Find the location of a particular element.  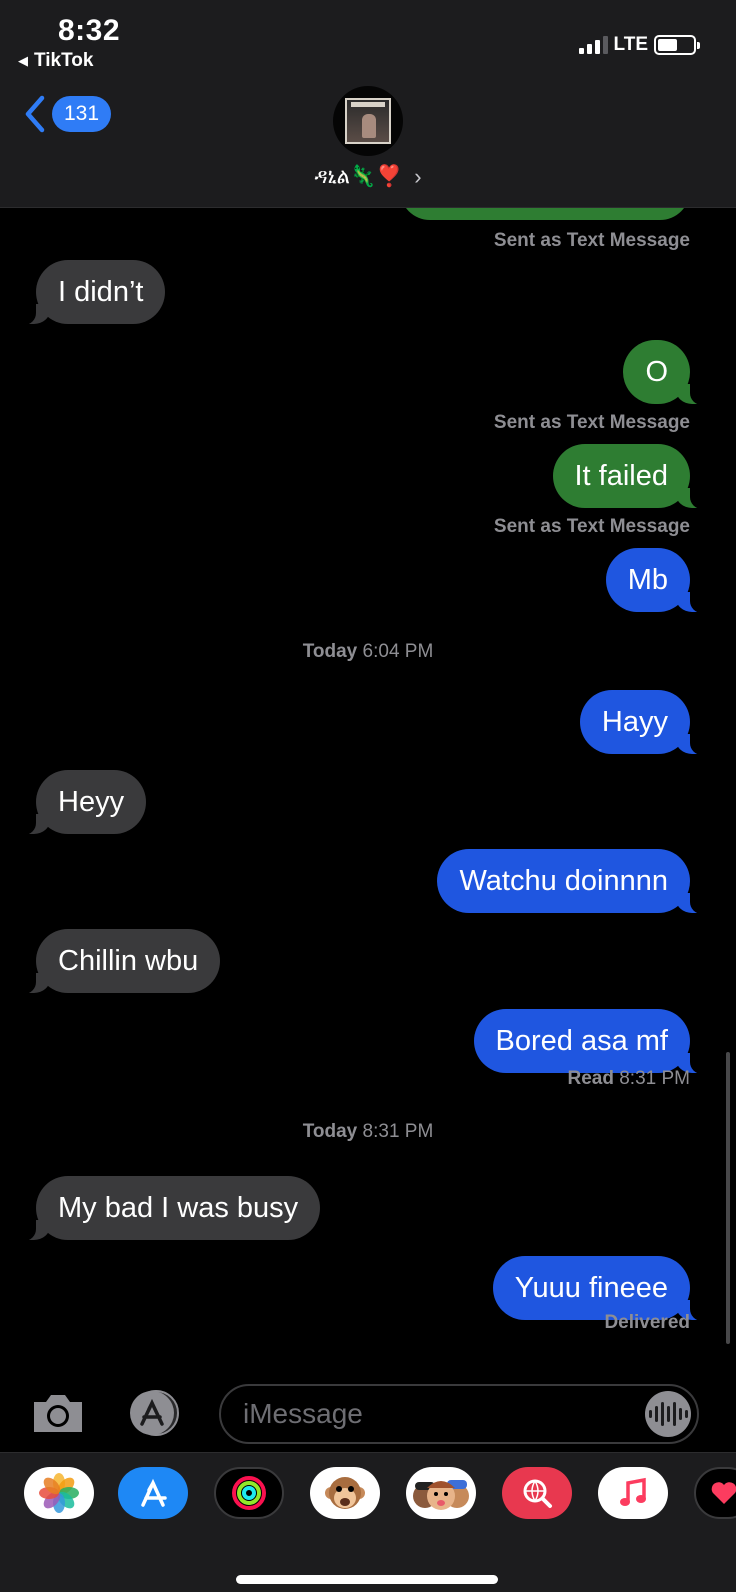

back-triangle-icon: ◀ is located at coordinates (23, 60).